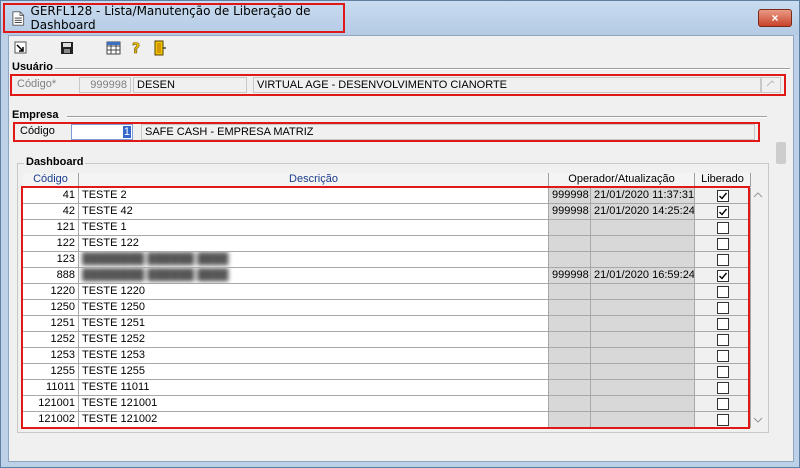 The height and width of the screenshot is (468, 800). Describe the element at coordinates (55, 162) in the screenshot. I see `dashboard-section-label: Dashboard` at that location.